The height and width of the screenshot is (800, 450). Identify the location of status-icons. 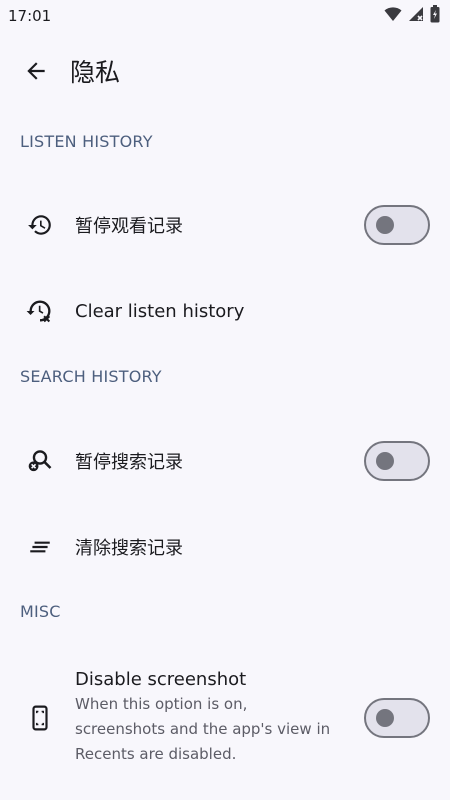
(412, 16).